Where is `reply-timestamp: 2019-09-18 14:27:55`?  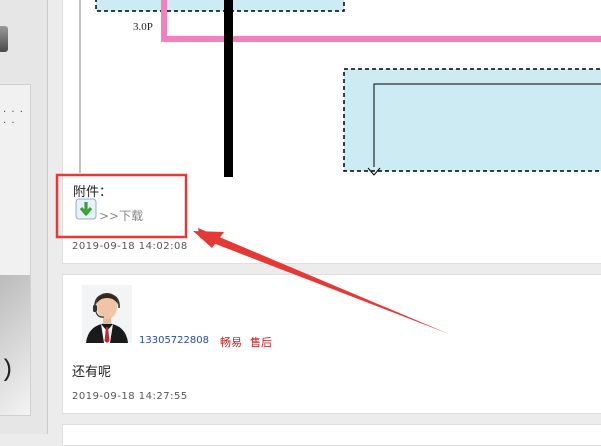
reply-timestamp: 2019-09-18 14:27:55 is located at coordinates (130, 396).